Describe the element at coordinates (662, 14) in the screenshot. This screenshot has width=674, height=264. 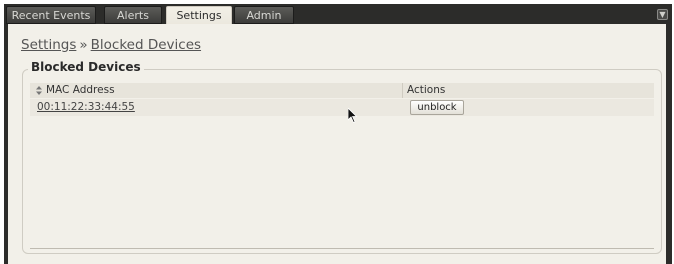
I see `chevron-down-icon: ▼` at that location.